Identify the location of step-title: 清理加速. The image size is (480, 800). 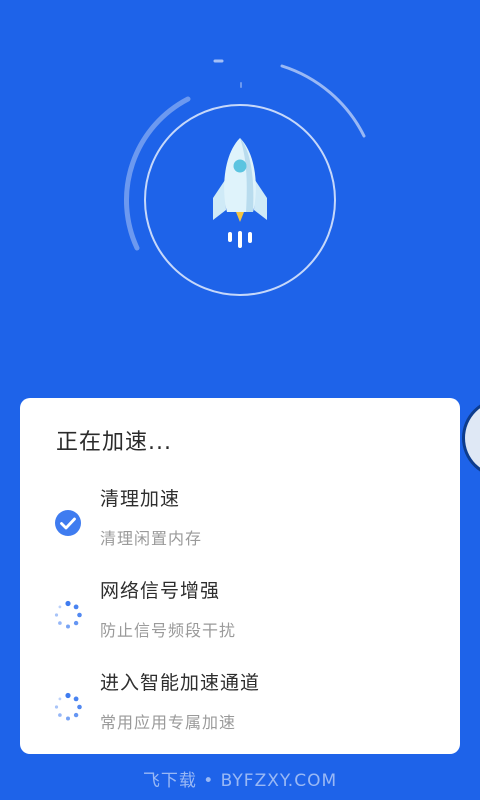
(140, 499).